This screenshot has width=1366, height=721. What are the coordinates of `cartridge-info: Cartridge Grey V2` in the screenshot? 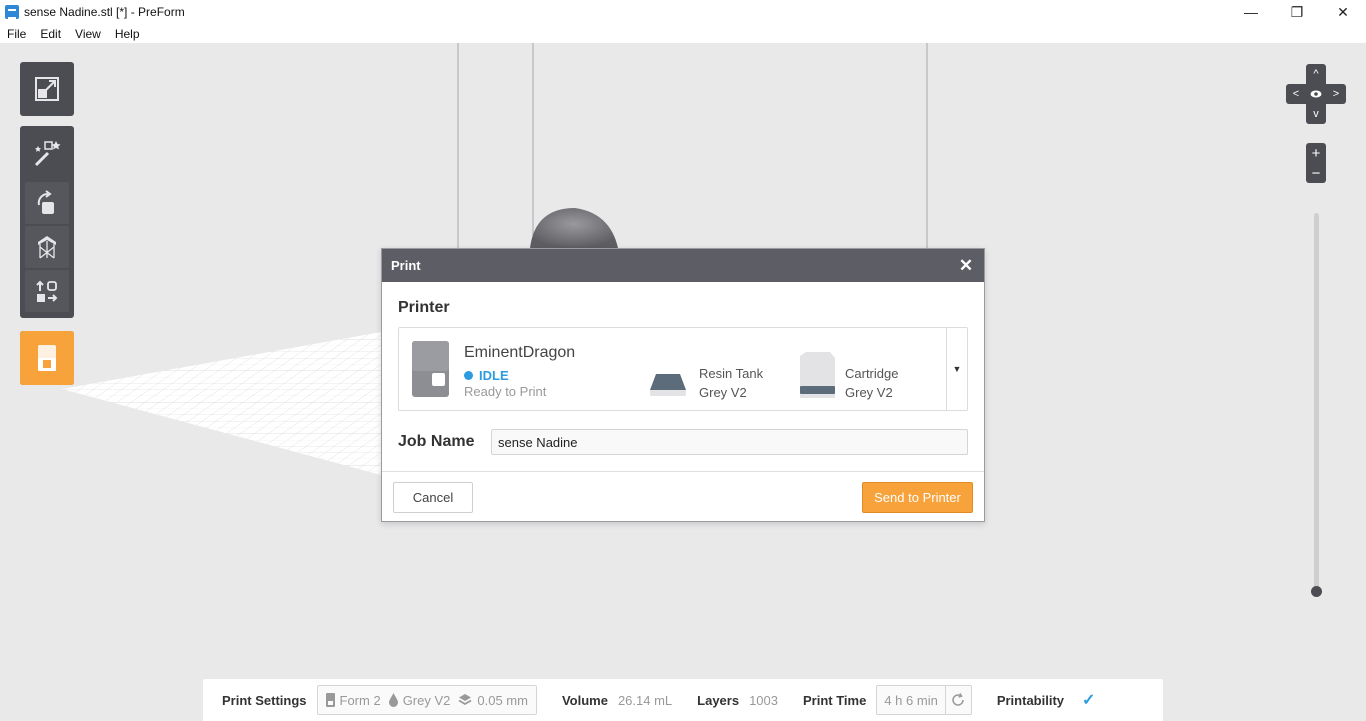 It's located at (871, 383).